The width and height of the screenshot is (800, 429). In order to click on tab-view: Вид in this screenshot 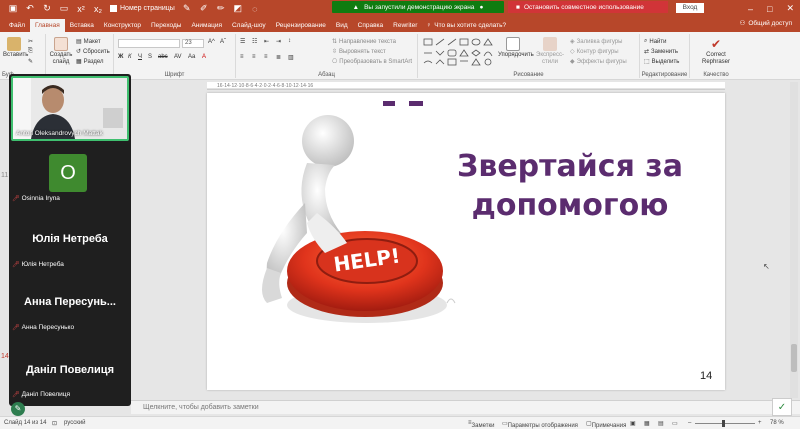, I will do `click(342, 25)`.